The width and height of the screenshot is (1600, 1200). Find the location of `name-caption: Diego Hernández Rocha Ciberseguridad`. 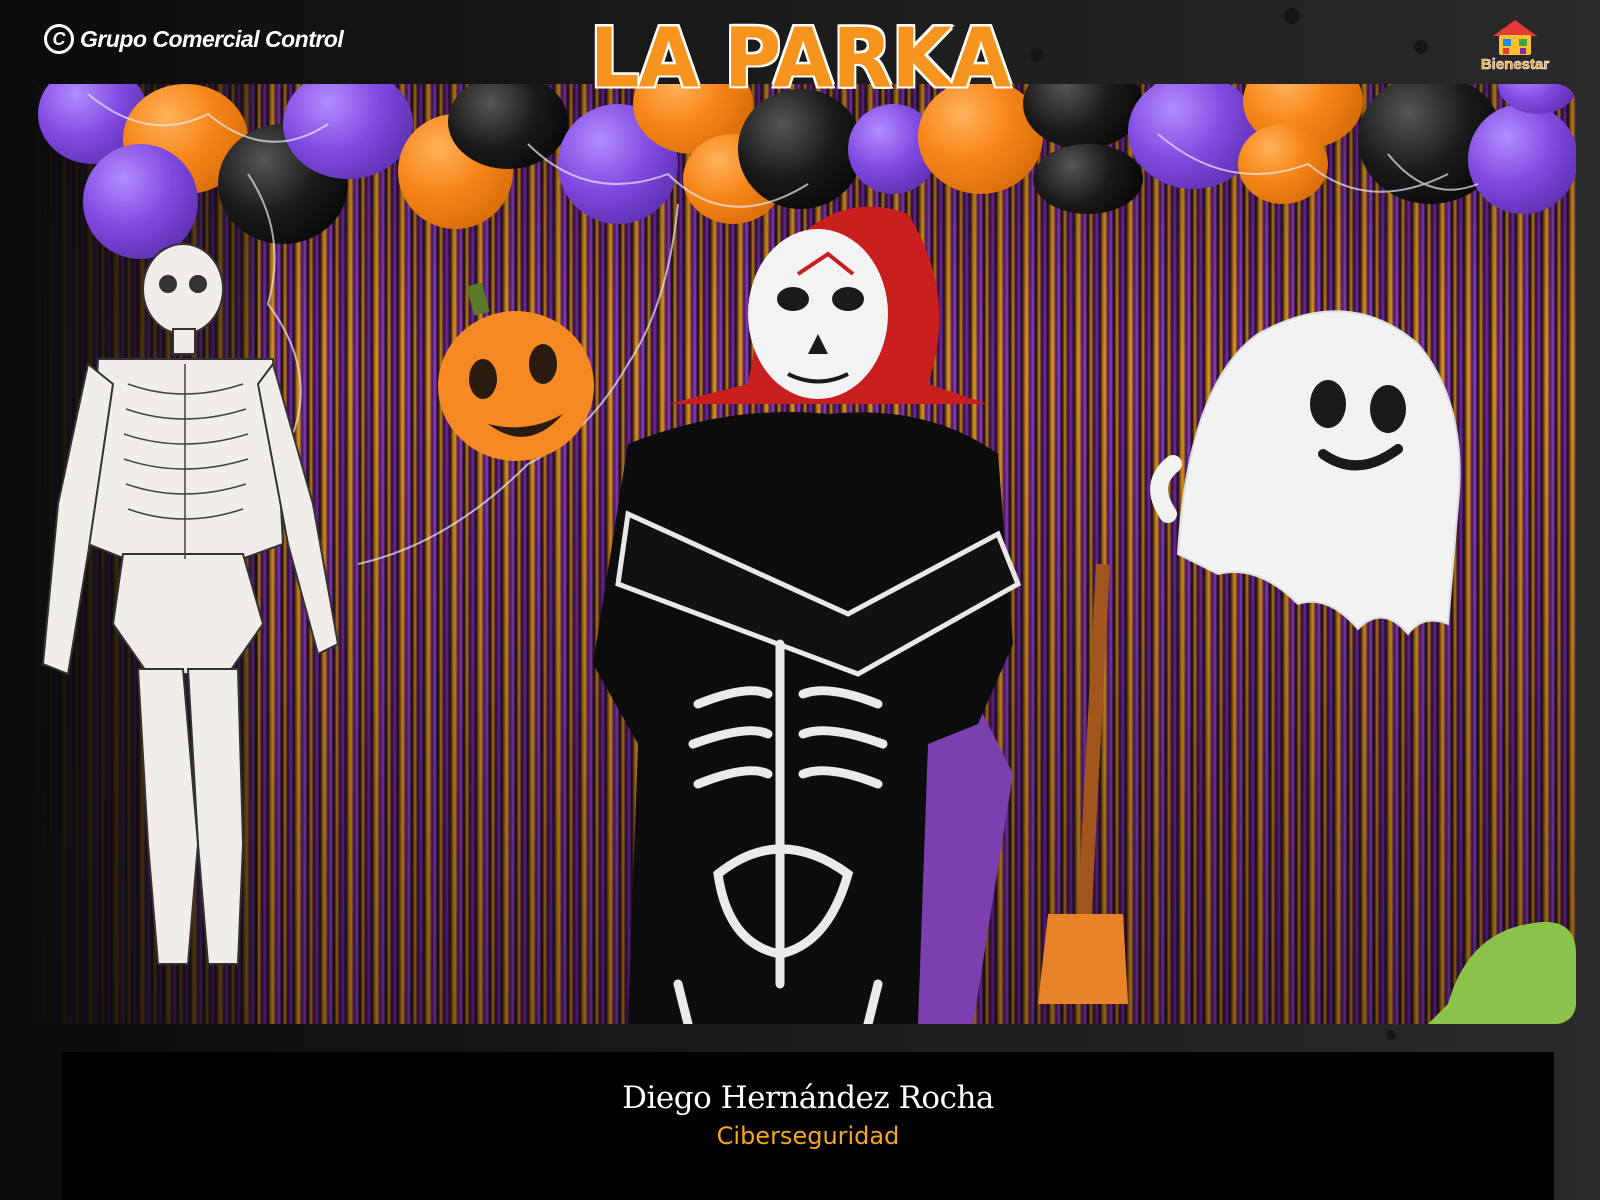

name-caption: Diego Hernández Rocha Ciberseguridad is located at coordinates (808, 1126).